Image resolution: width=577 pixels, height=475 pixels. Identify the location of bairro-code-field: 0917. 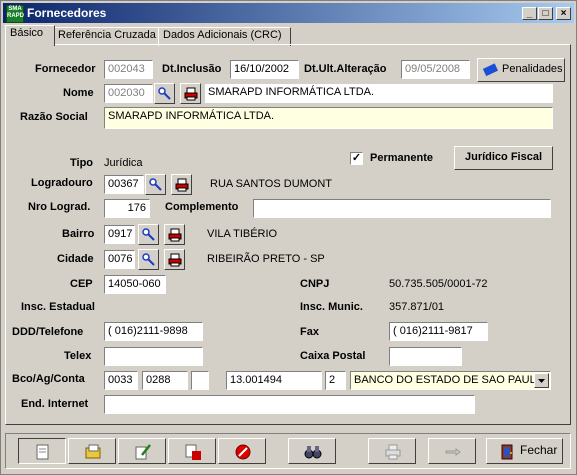
(119, 234).